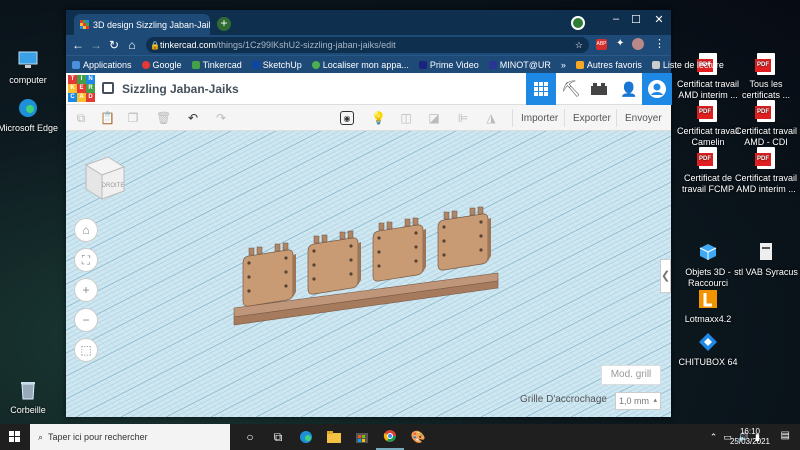  Describe the element at coordinates (81, 118) in the screenshot. I see `copy-icon: ⧉` at that location.